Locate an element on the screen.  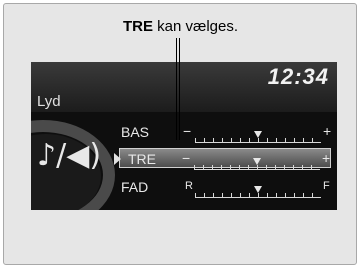
clock: 12:34 is located at coordinates (298, 76).